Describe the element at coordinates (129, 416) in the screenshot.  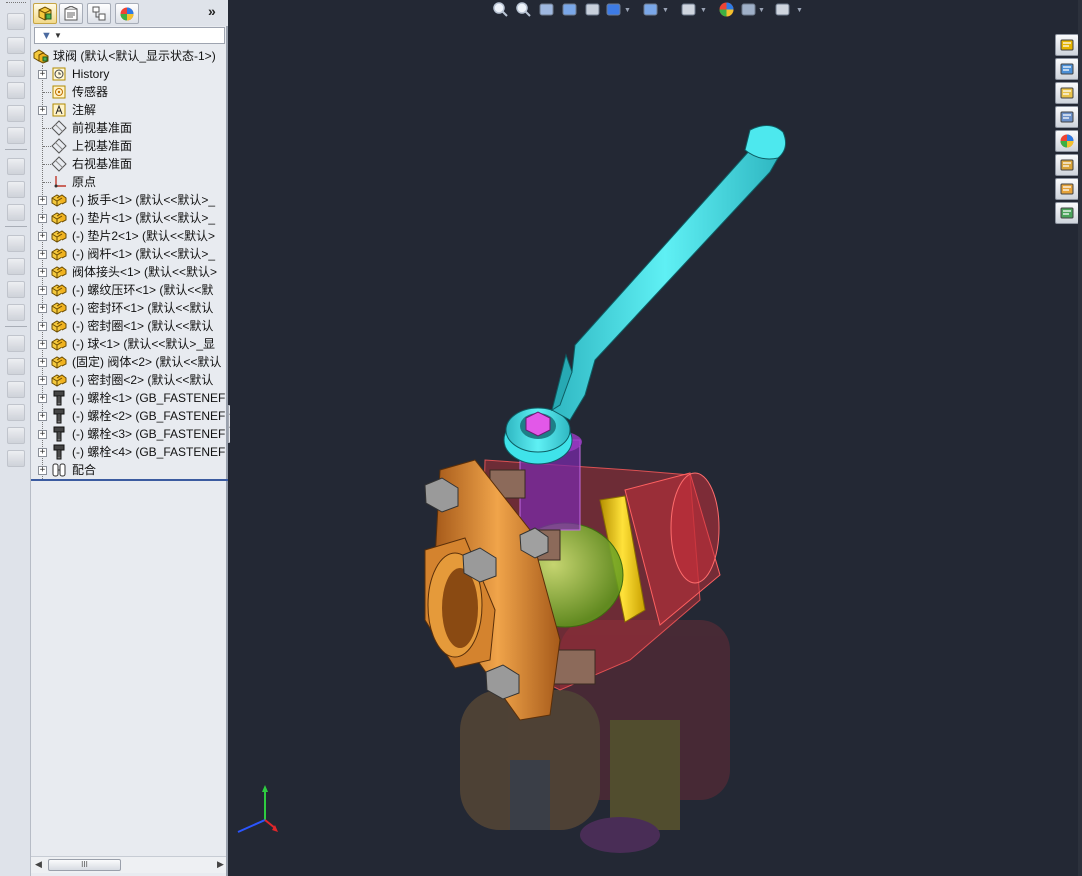
I see `tree-node: + (-) 螺栓<2> (GB_FASTENEF` at that location.